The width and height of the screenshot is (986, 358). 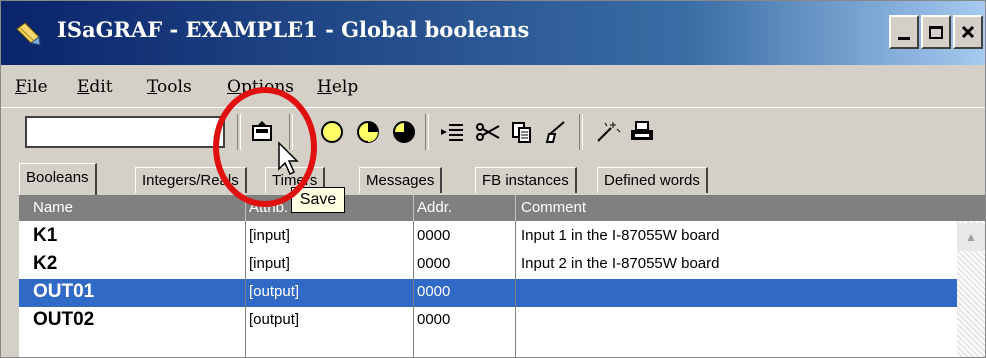 I want to click on tab-defined-words: Defined words, so click(x=652, y=180).